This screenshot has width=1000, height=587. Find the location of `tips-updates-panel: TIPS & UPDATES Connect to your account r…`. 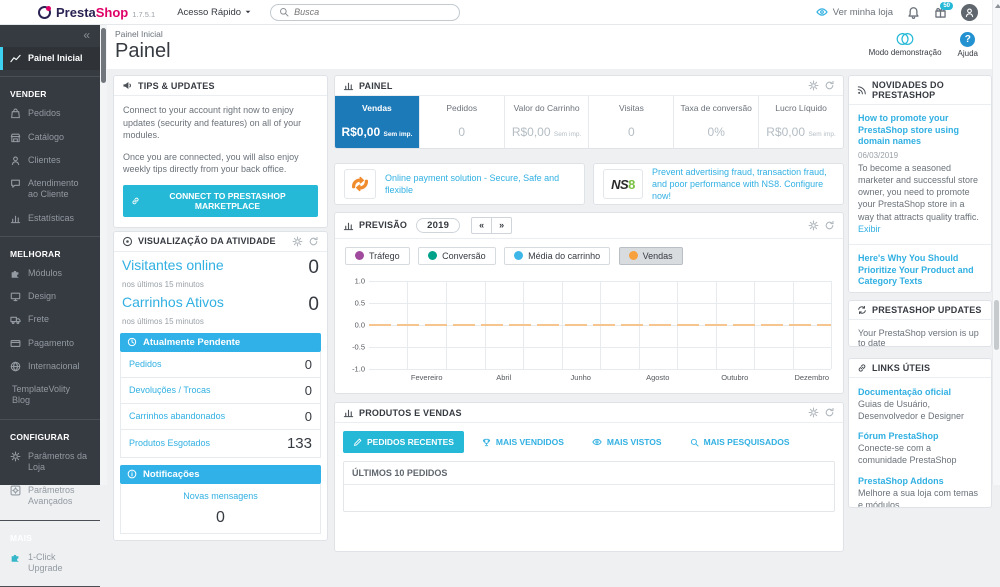

tips-updates-panel: TIPS & UPDATES Connect to your account r… is located at coordinates (220, 151).